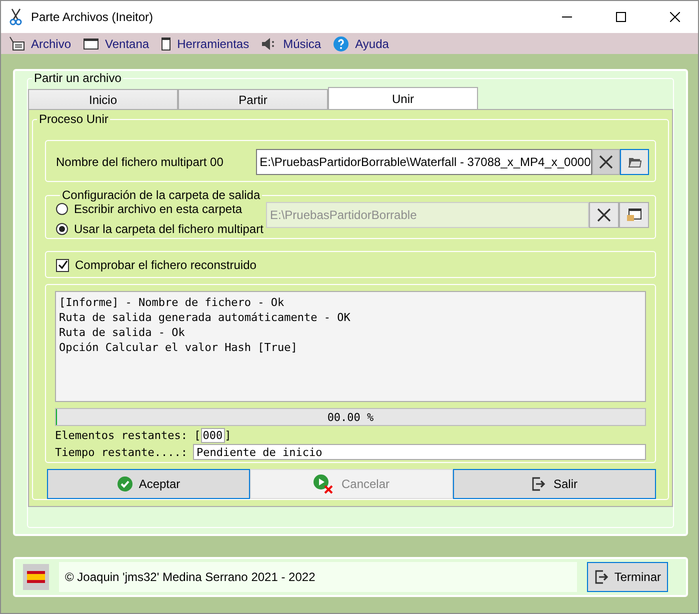  I want to click on menu-item: Archivo, so click(51, 43).